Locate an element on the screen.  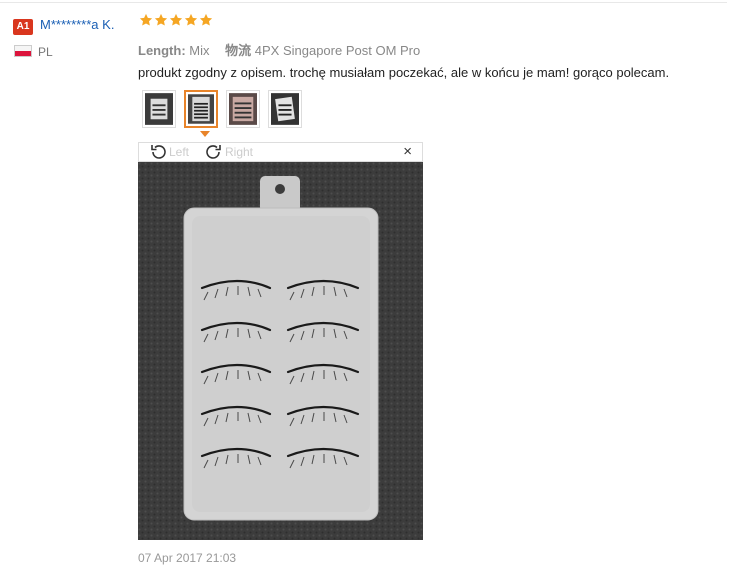
buyer-level-badge: A1 is located at coordinates (23, 27).